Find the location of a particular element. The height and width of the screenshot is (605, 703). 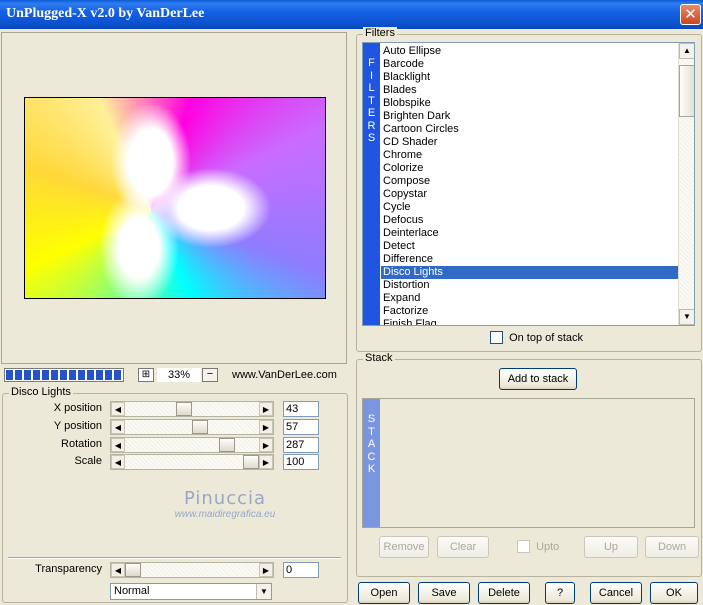

zoom-fit-icon: ⊞ is located at coordinates (146, 375).